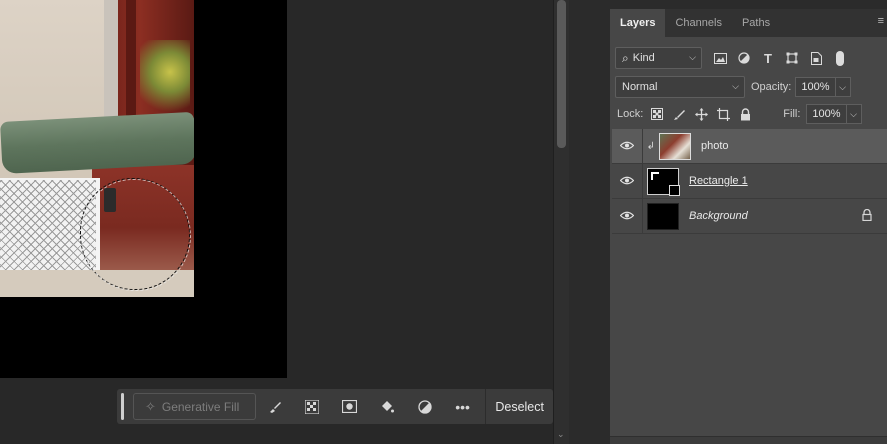 This screenshot has width=887, height=444. What do you see at coordinates (463, 406) in the screenshot?
I see `more-icon: •••` at bounding box center [463, 406].